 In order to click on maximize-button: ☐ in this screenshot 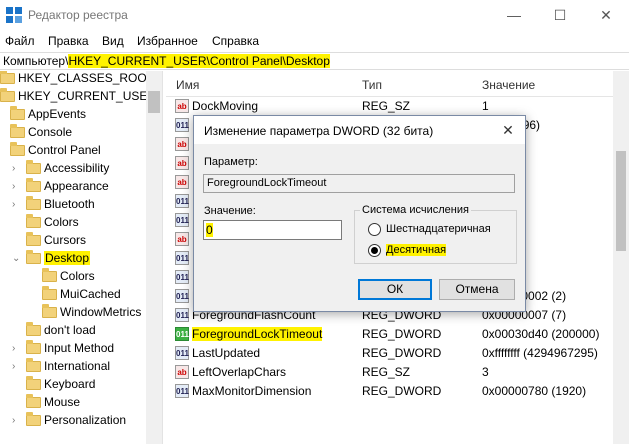, I will do `click(560, 15)`.